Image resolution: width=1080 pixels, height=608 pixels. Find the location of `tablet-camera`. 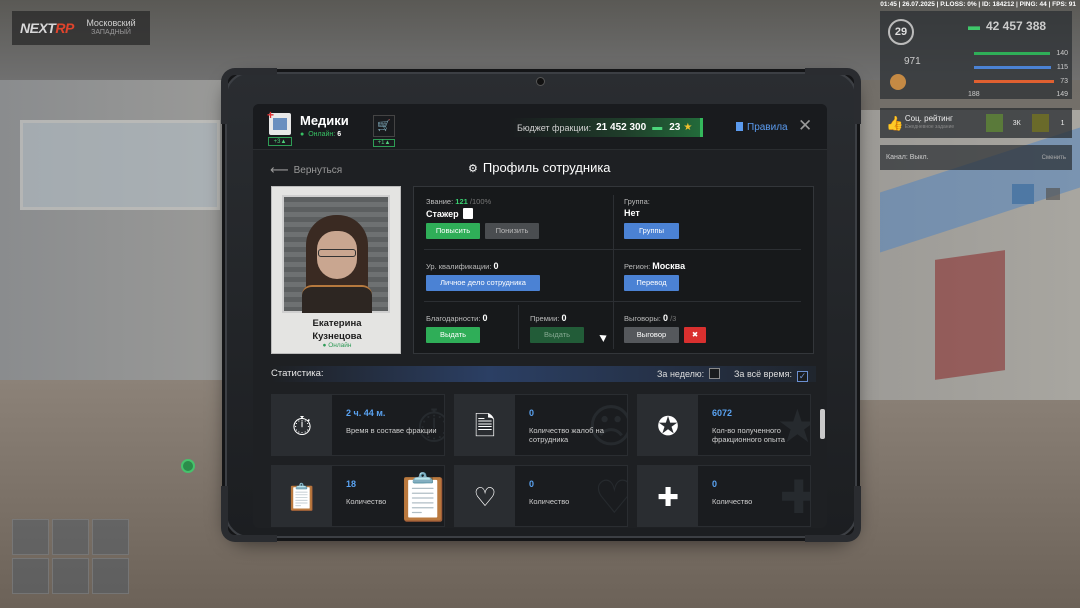

tablet-camera is located at coordinates (540, 81).